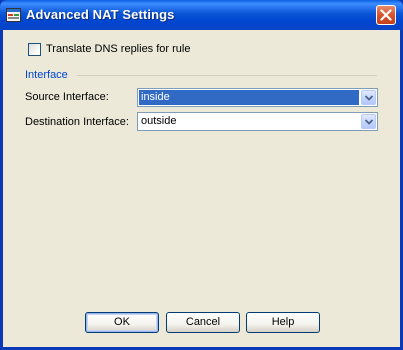  What do you see at coordinates (122, 322) in the screenshot?
I see `ok-button: OK` at bounding box center [122, 322].